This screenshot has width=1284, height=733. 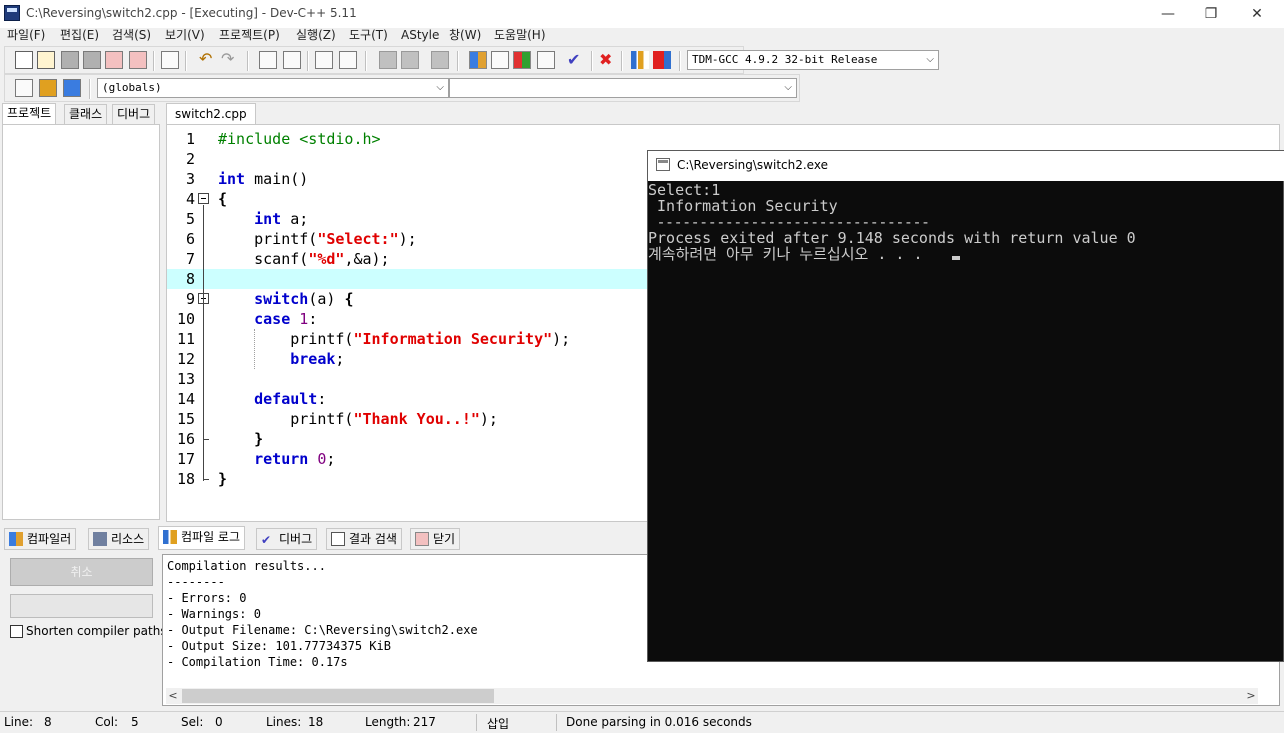 What do you see at coordinates (324, 60) in the screenshot?
I see `indent-icon` at bounding box center [324, 60].